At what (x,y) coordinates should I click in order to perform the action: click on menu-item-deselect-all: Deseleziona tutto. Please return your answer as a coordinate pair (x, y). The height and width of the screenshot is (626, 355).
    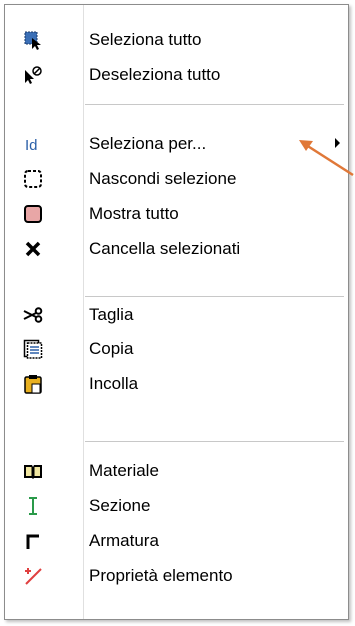
    Looking at the image, I should click on (176, 75).